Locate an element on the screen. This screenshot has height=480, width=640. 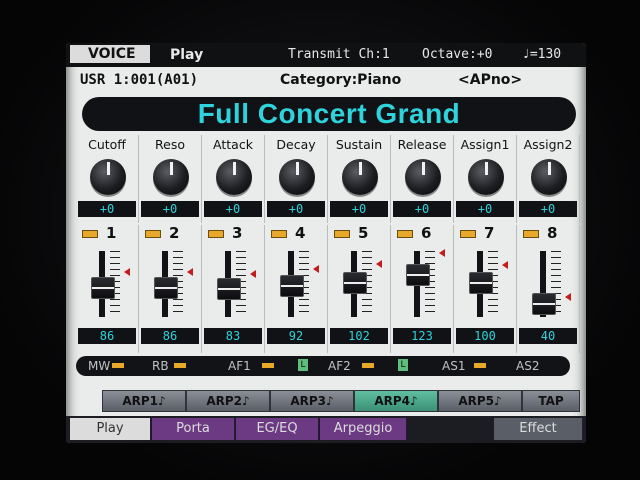
sub-mode-label: Play is located at coordinates (187, 55).